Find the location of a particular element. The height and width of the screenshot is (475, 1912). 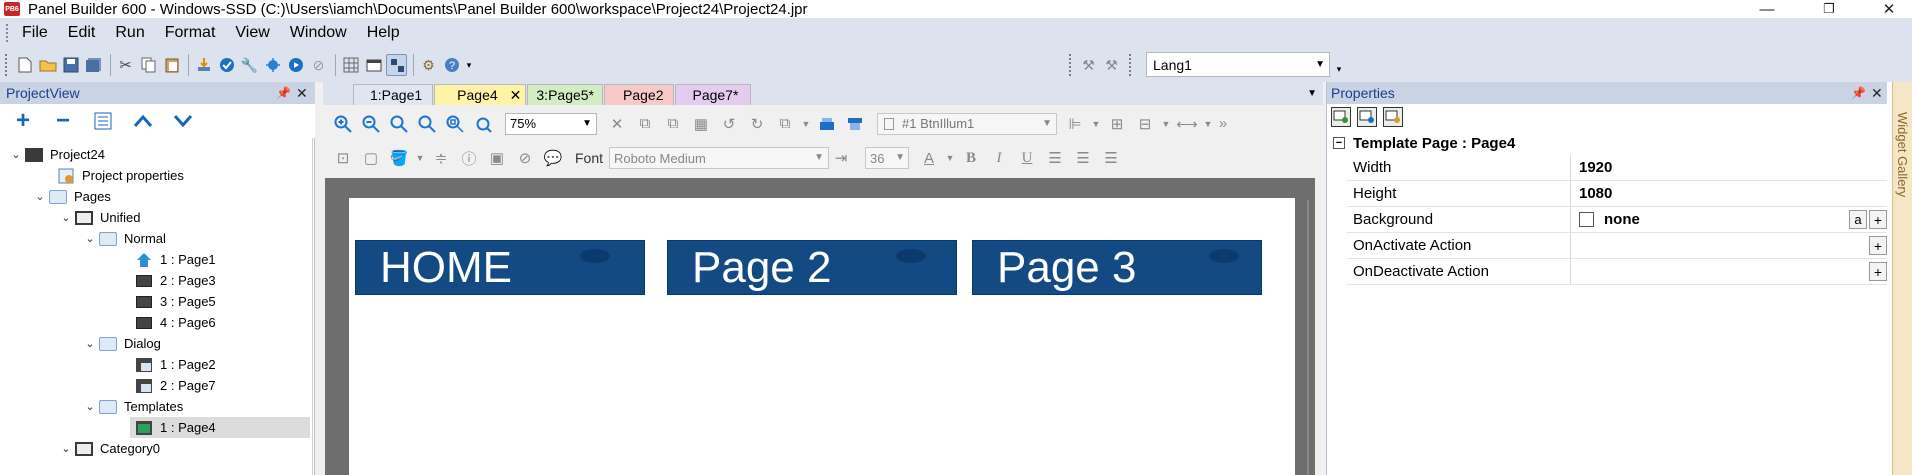

align-dropdown-icon: ▼ is located at coordinates (1096, 124).